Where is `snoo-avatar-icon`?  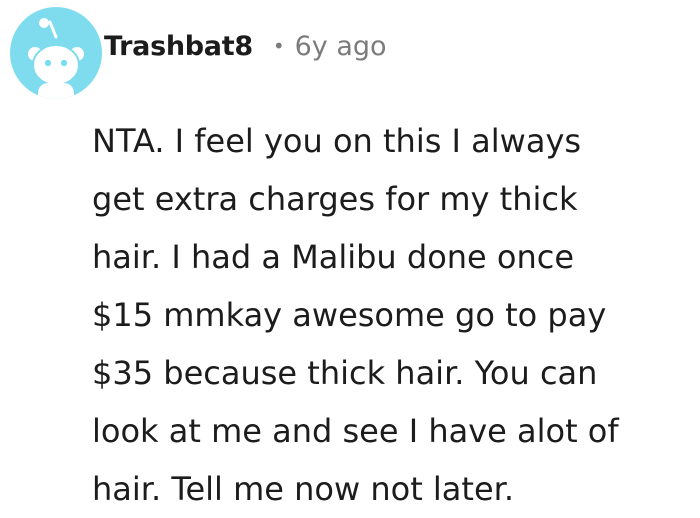
snoo-avatar-icon is located at coordinates (56, 53).